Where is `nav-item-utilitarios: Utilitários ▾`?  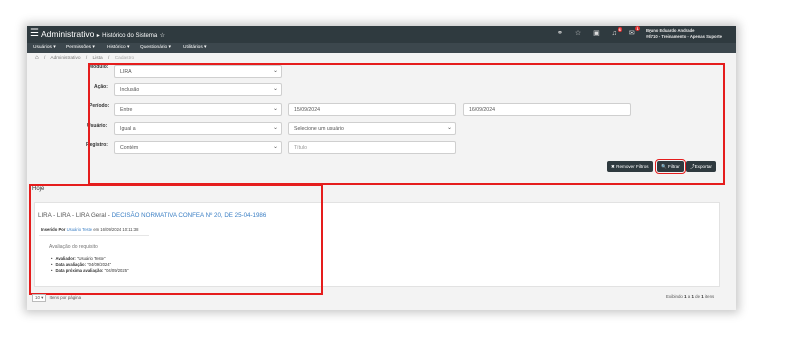
nav-item-utilitarios: Utilitários ▾ is located at coordinates (194, 47).